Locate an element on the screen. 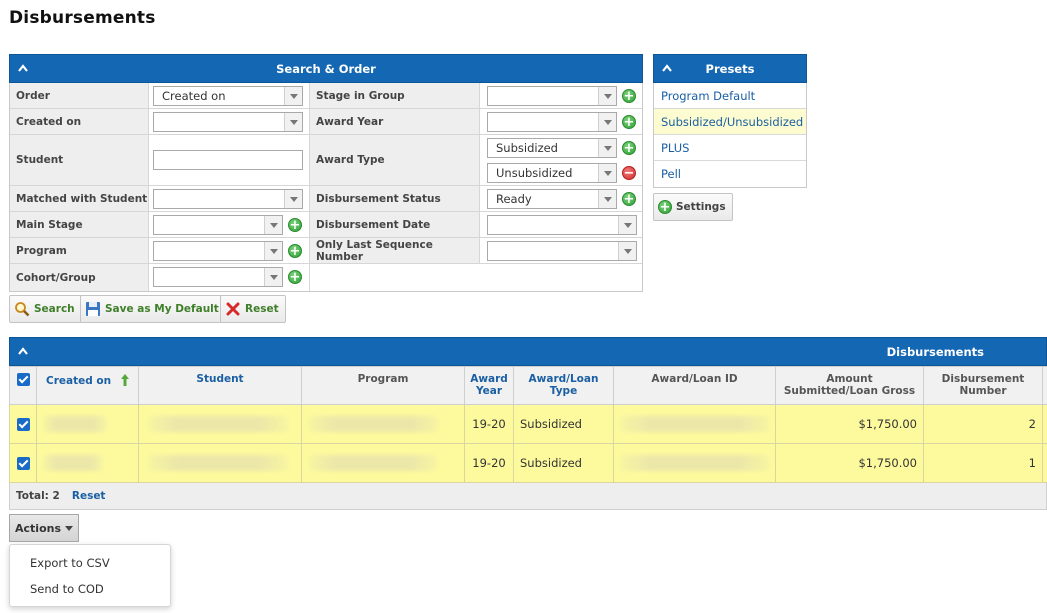 Image resolution: width=1047 pixels, height=613 pixels. caret-down-icon is located at coordinates (69, 528).